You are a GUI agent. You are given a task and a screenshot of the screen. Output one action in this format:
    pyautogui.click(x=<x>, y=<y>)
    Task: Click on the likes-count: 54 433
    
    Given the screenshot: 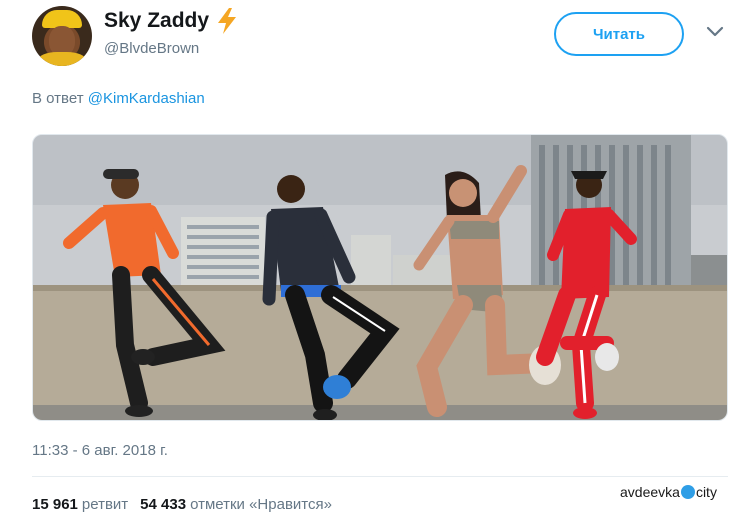 What is the action you would take?
    pyautogui.click(x=163, y=504)
    